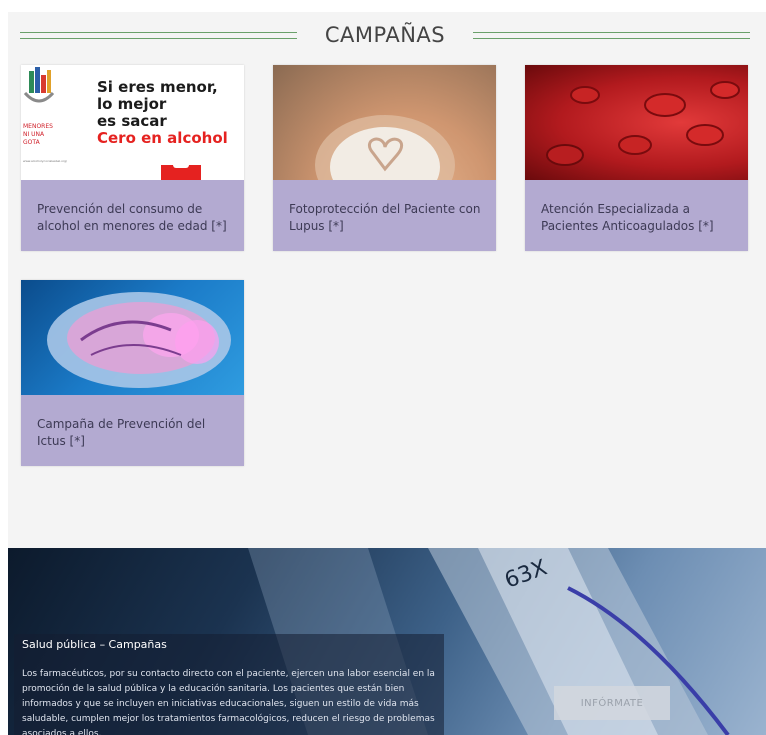 The width and height of the screenshot is (766, 735). I want to click on badge-line-1: MENORES, so click(38, 126).